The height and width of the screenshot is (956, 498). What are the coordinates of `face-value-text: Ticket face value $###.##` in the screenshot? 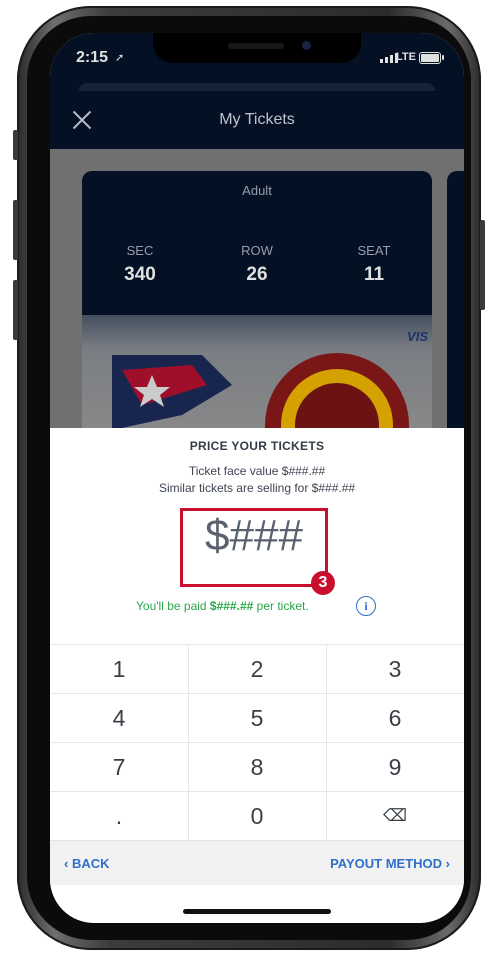 It's located at (257, 471).